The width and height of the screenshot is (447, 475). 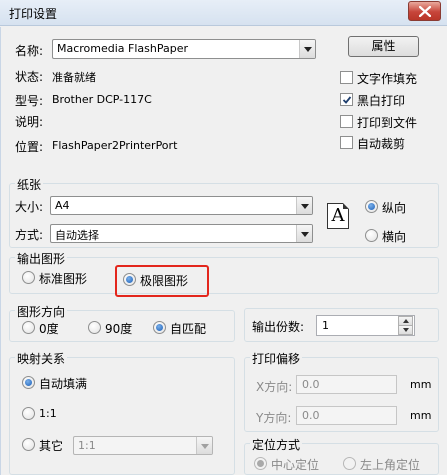 I want to click on standard-graphics-option: 标准图形, so click(x=62, y=278).